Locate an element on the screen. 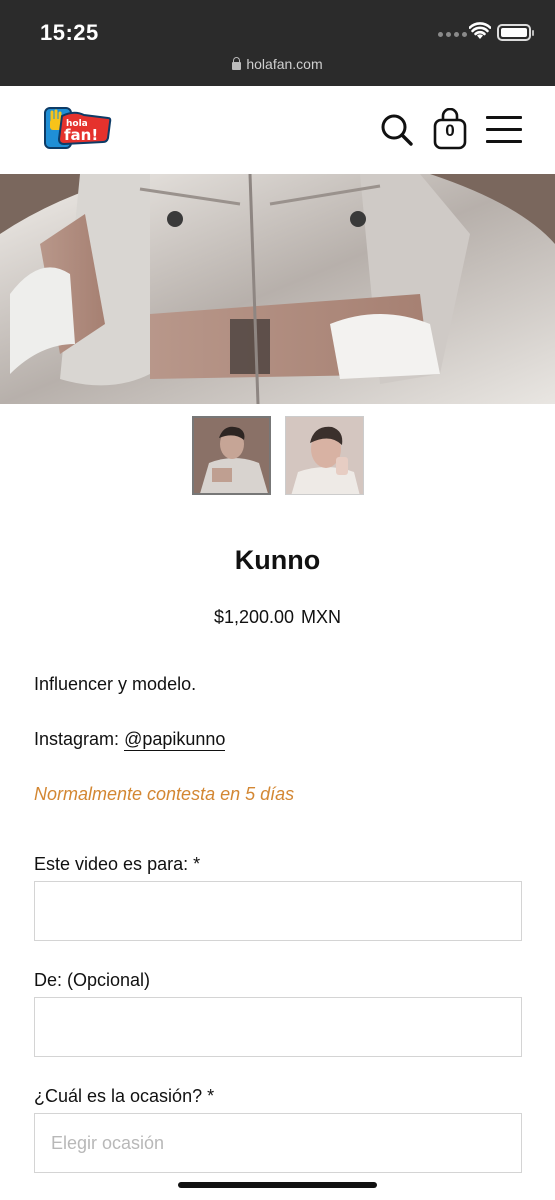 This screenshot has width=555, height=1200. url-text: holafan.com is located at coordinates (284, 64).